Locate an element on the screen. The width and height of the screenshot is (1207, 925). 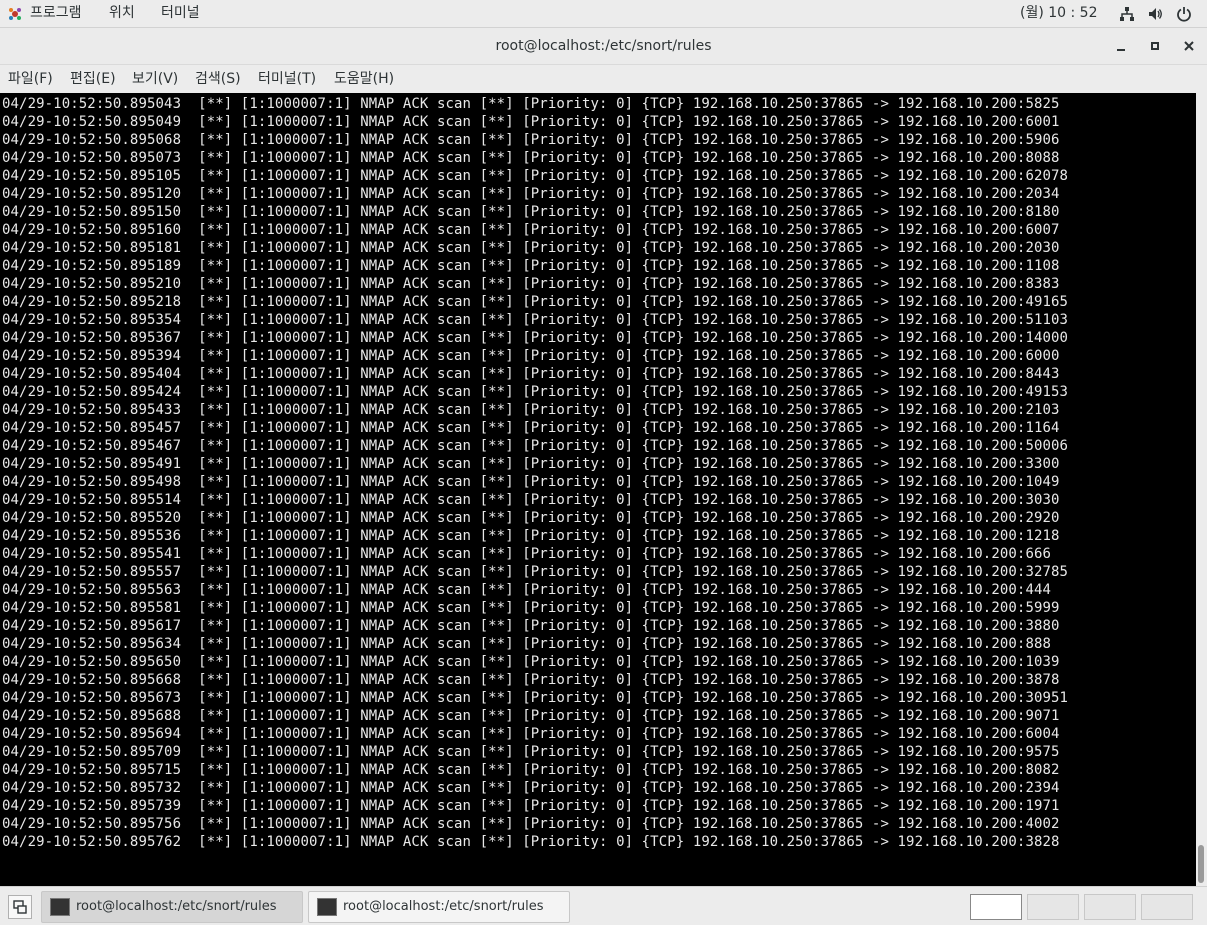
clock: (월) 10 : 52 is located at coordinates (1059, 13).